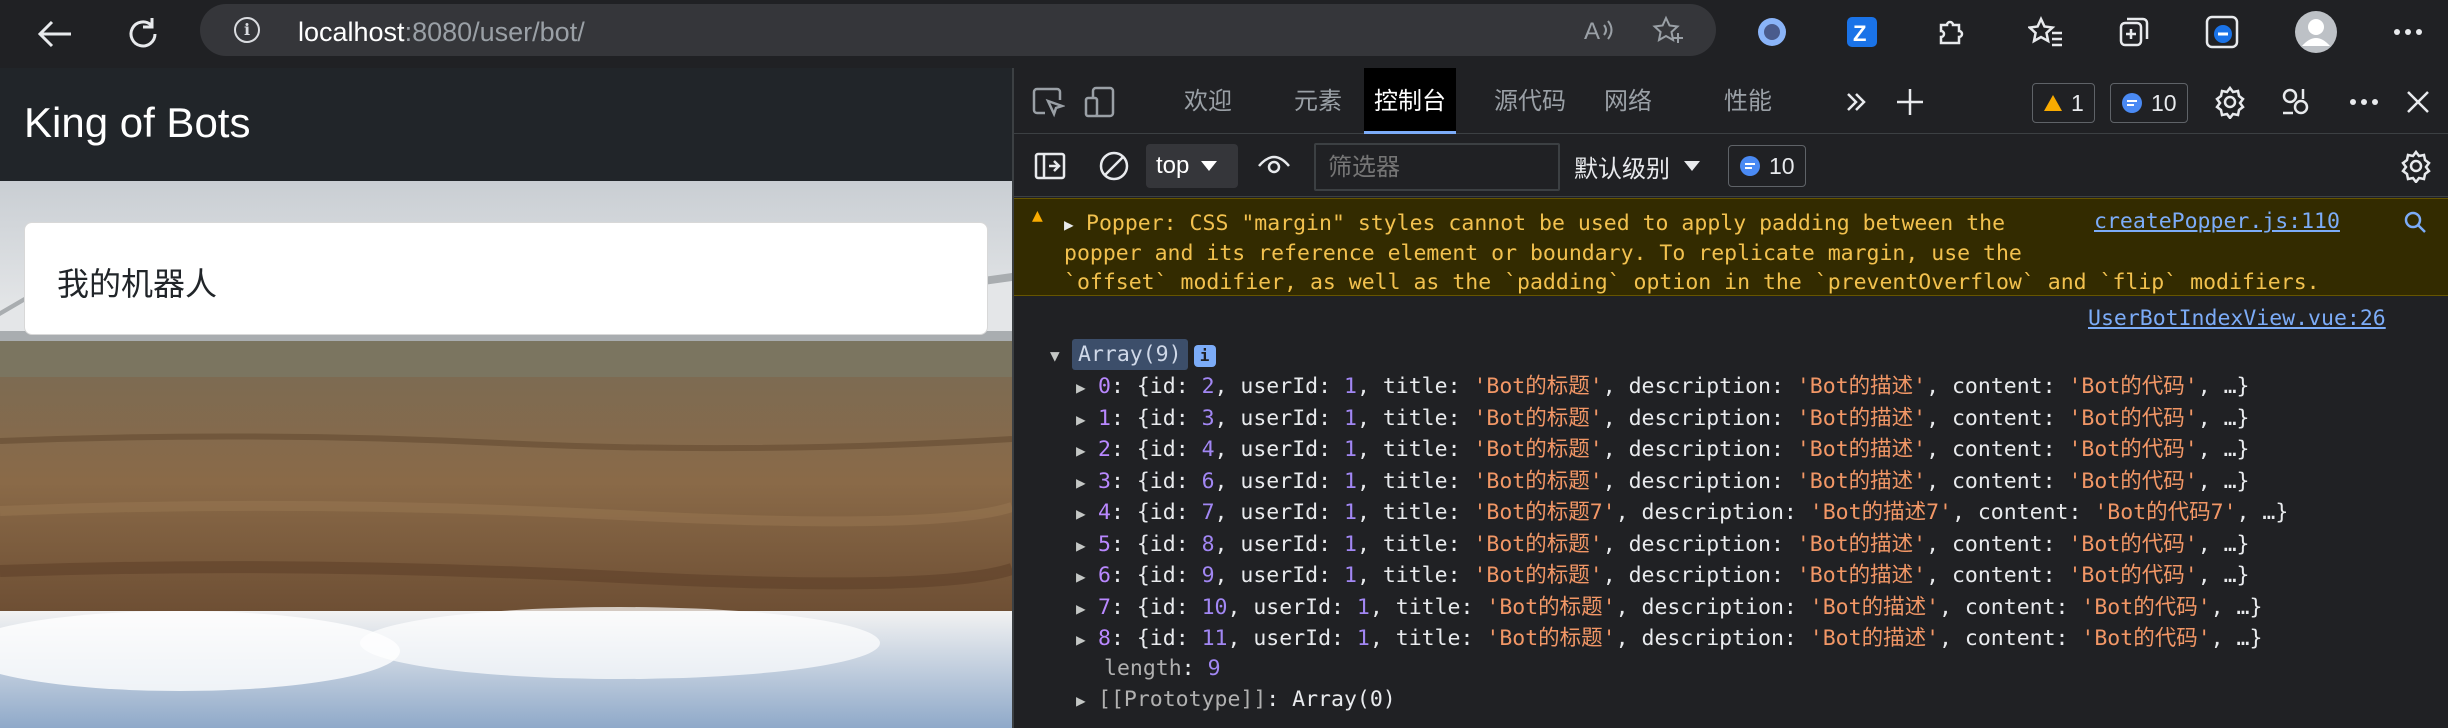 The width and height of the screenshot is (2448, 728). I want to click on zhihu-extension-icon: Z, so click(1862, 32).